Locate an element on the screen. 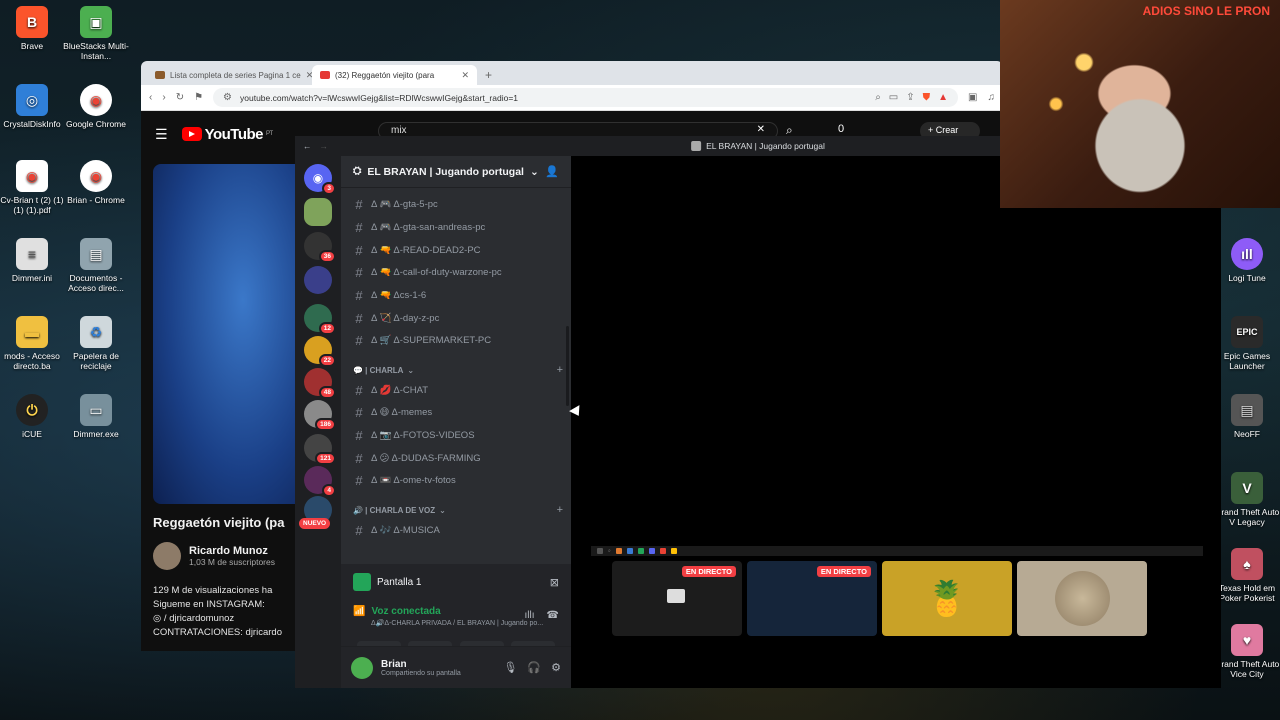 This screenshot has height=720, width=1280. clear-search-icon: ✕ is located at coordinates (761, 129).